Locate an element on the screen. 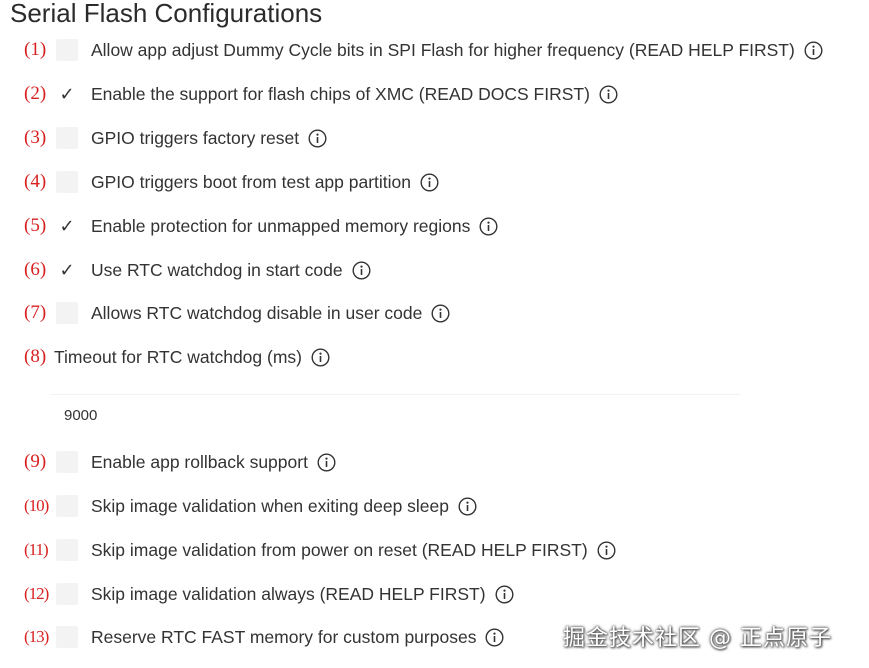  option-label: Enable app rollback support is located at coordinates (199, 461).